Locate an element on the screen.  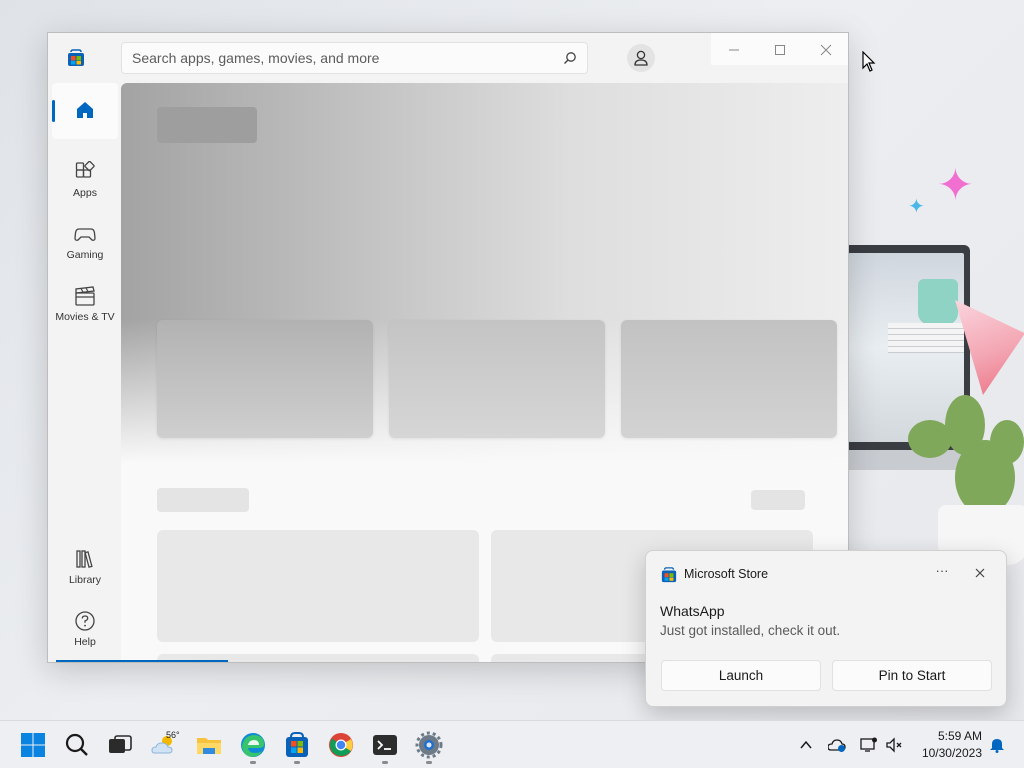
chrome-icon is located at coordinates (341, 745).